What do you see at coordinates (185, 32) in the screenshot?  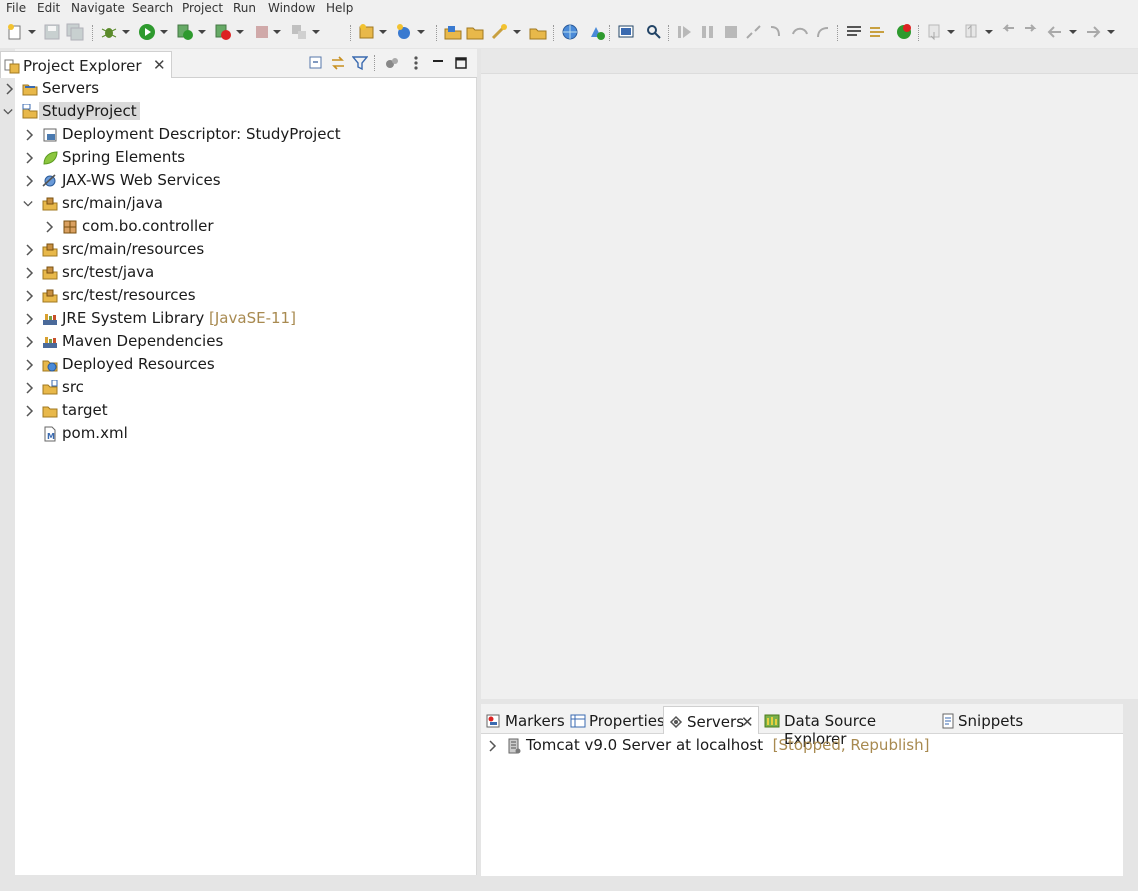 I see `run-server-icon` at bounding box center [185, 32].